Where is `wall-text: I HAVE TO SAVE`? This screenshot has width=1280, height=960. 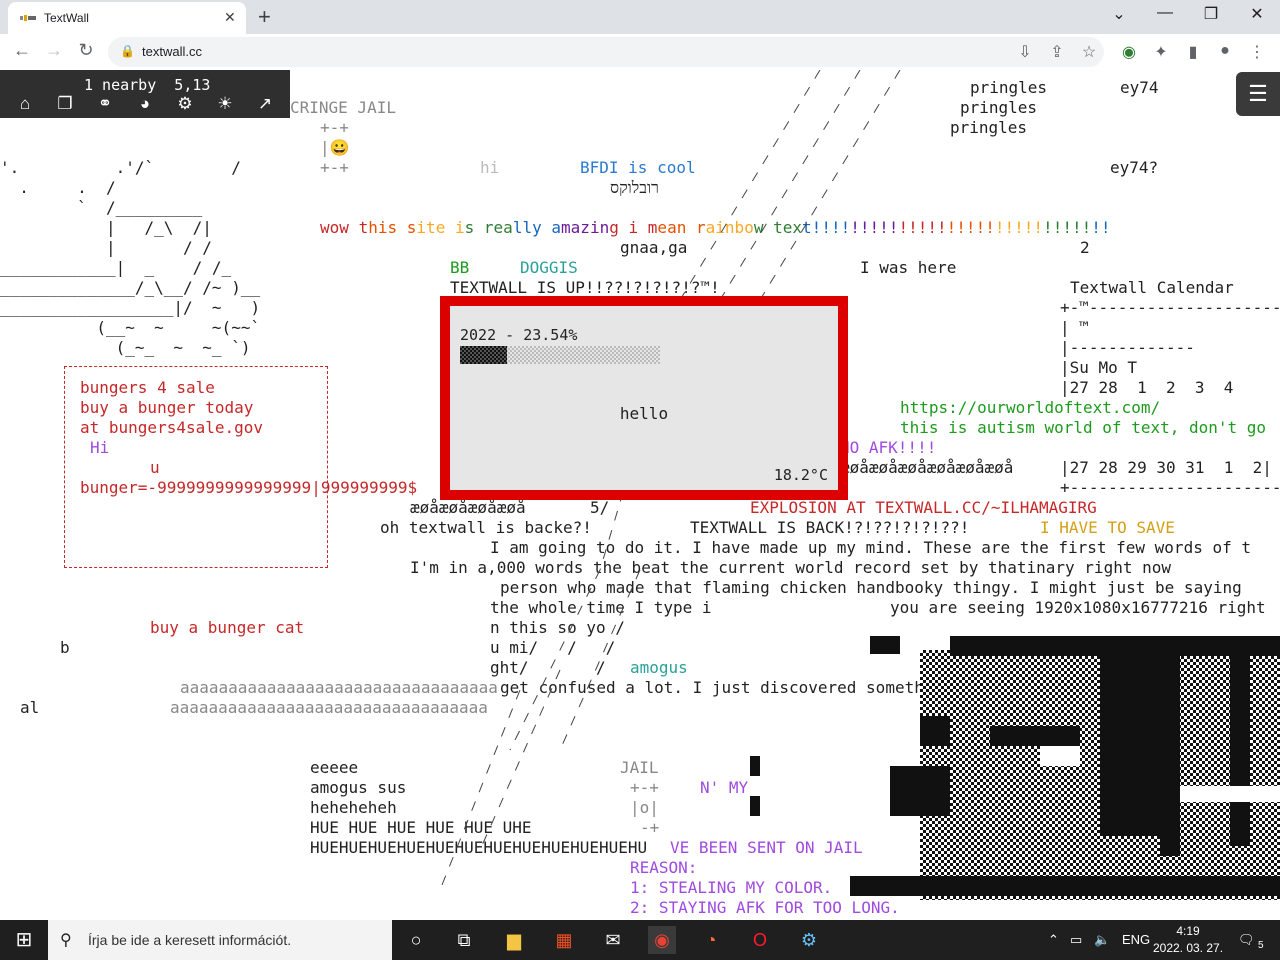 wall-text: I HAVE TO SAVE is located at coordinates (1107, 528).